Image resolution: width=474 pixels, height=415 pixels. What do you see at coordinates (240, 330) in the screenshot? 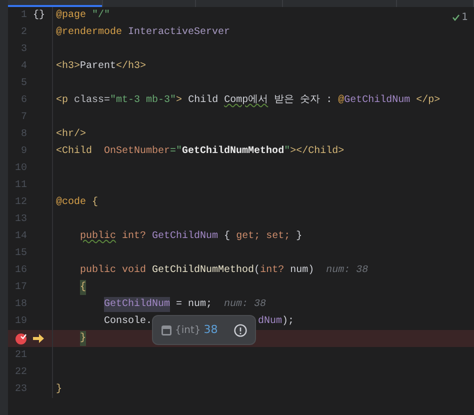
I see `info-icon` at bounding box center [240, 330].